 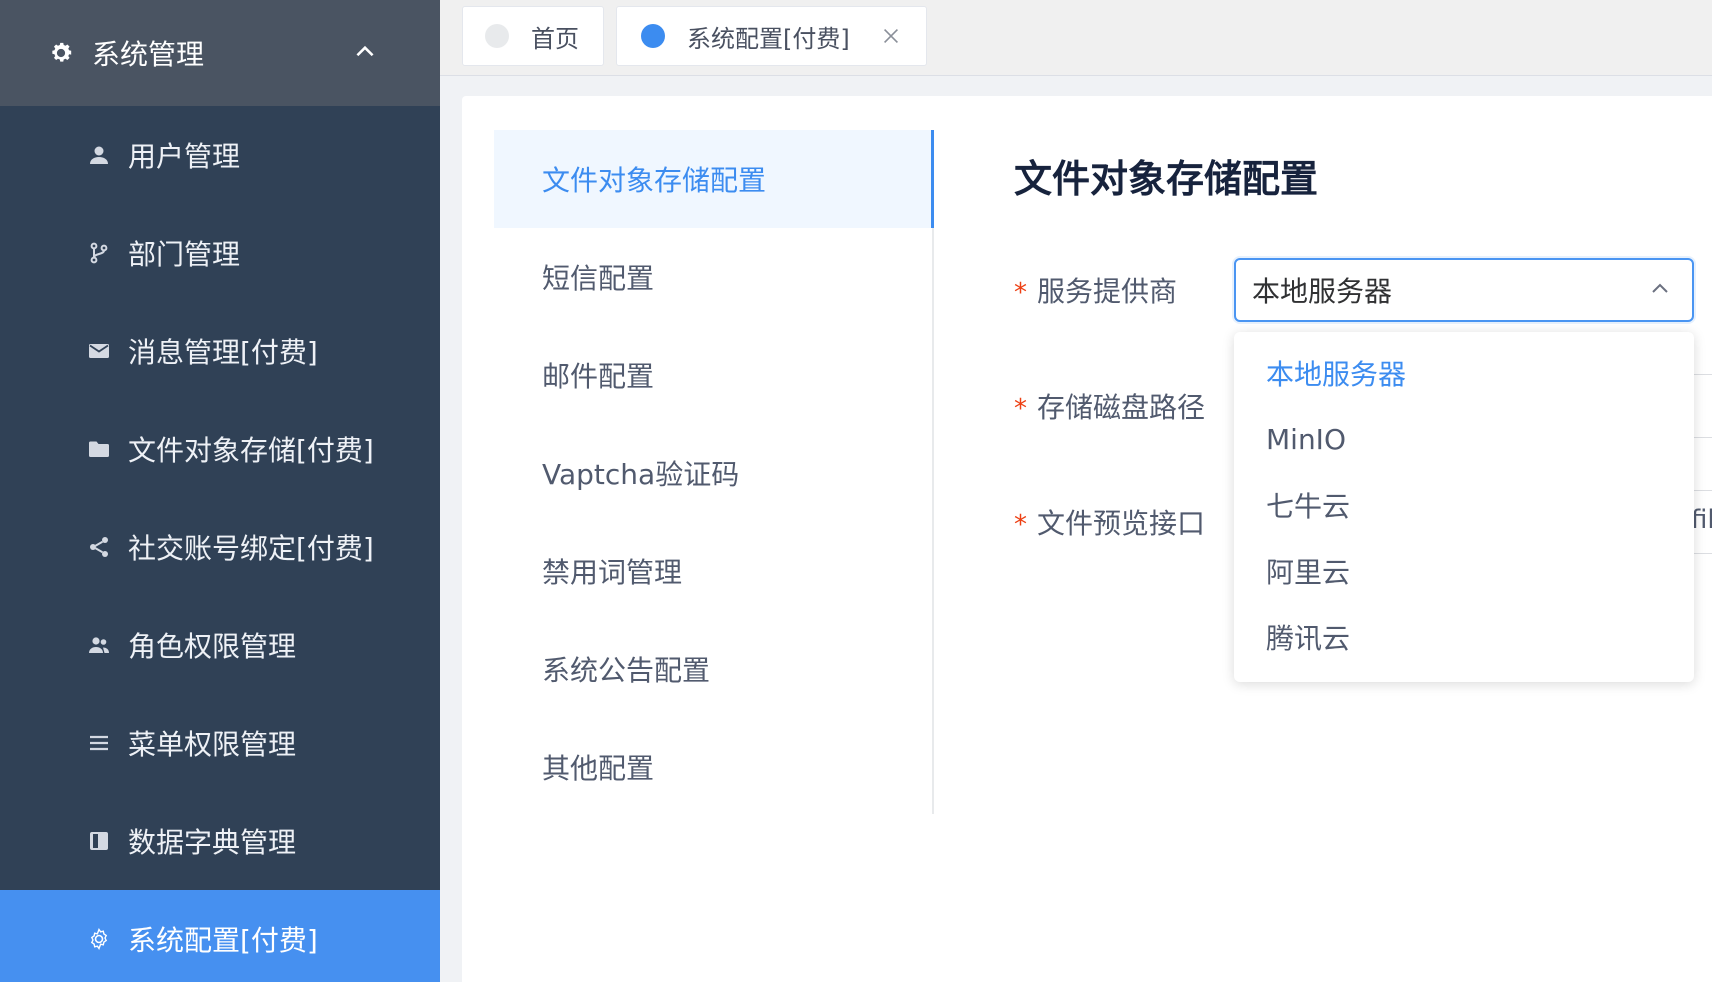 I want to click on sidebar-item-label: 菜单权限管理, so click(x=212, y=744).